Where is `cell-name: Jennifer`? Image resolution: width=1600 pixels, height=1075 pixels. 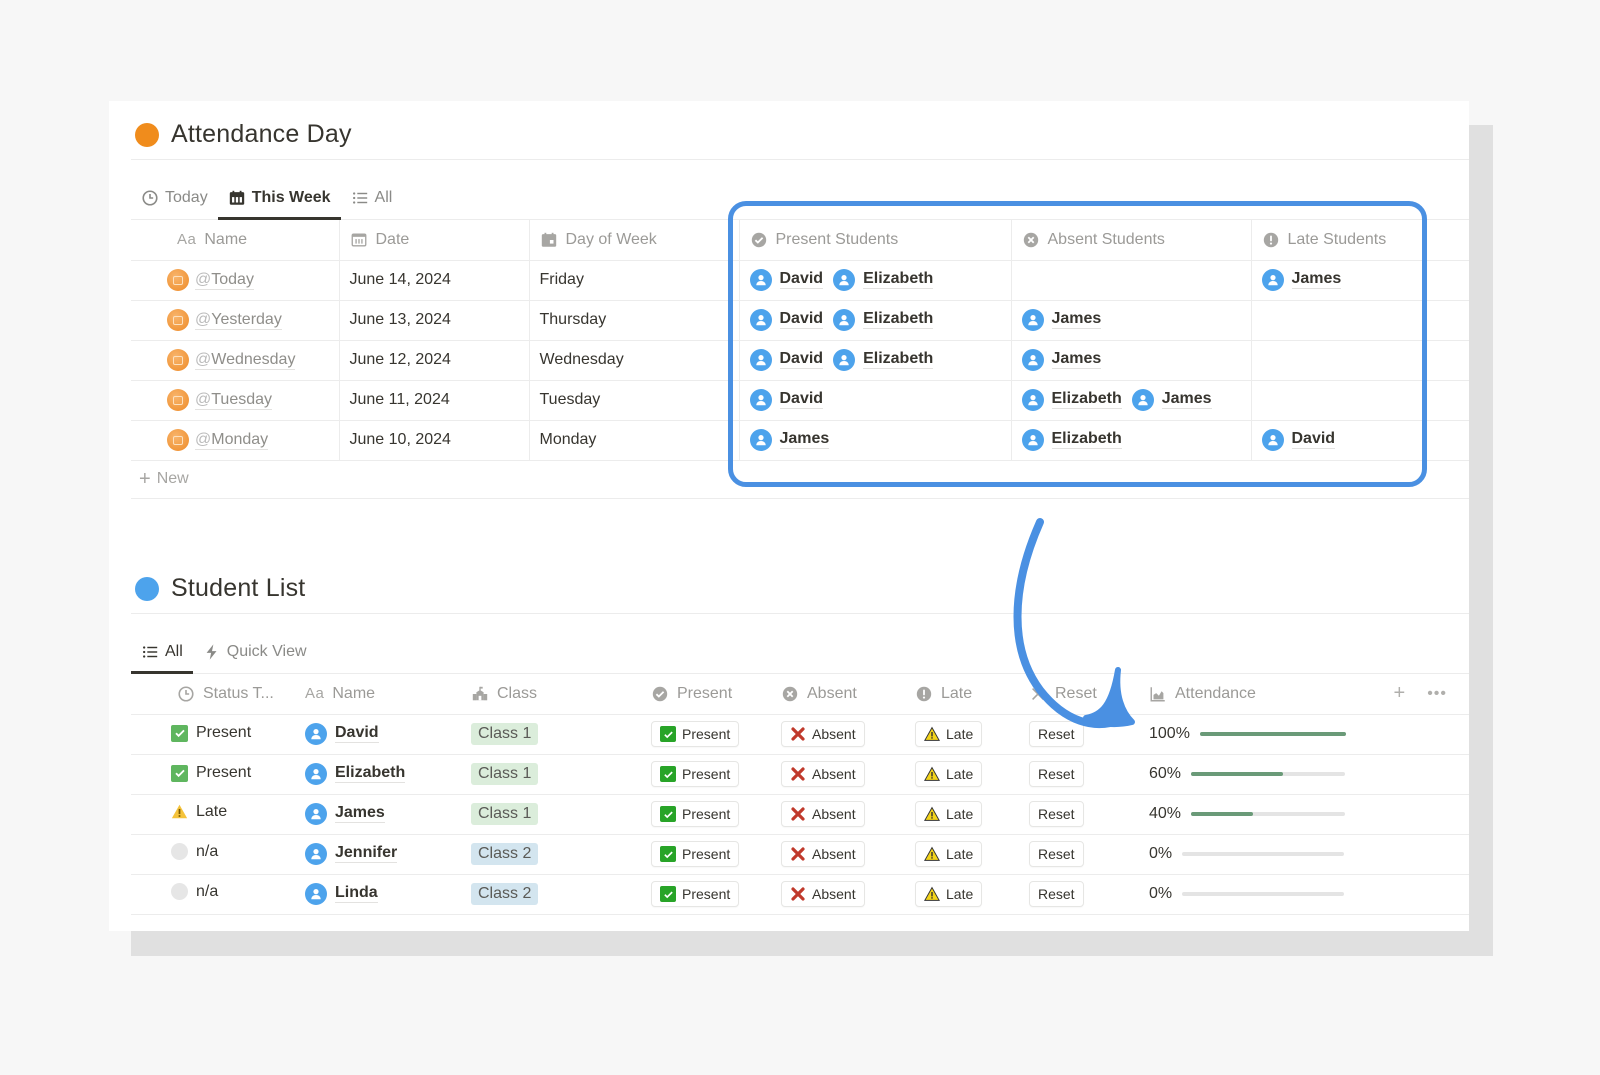 cell-name: Jennifer is located at coordinates (368, 854).